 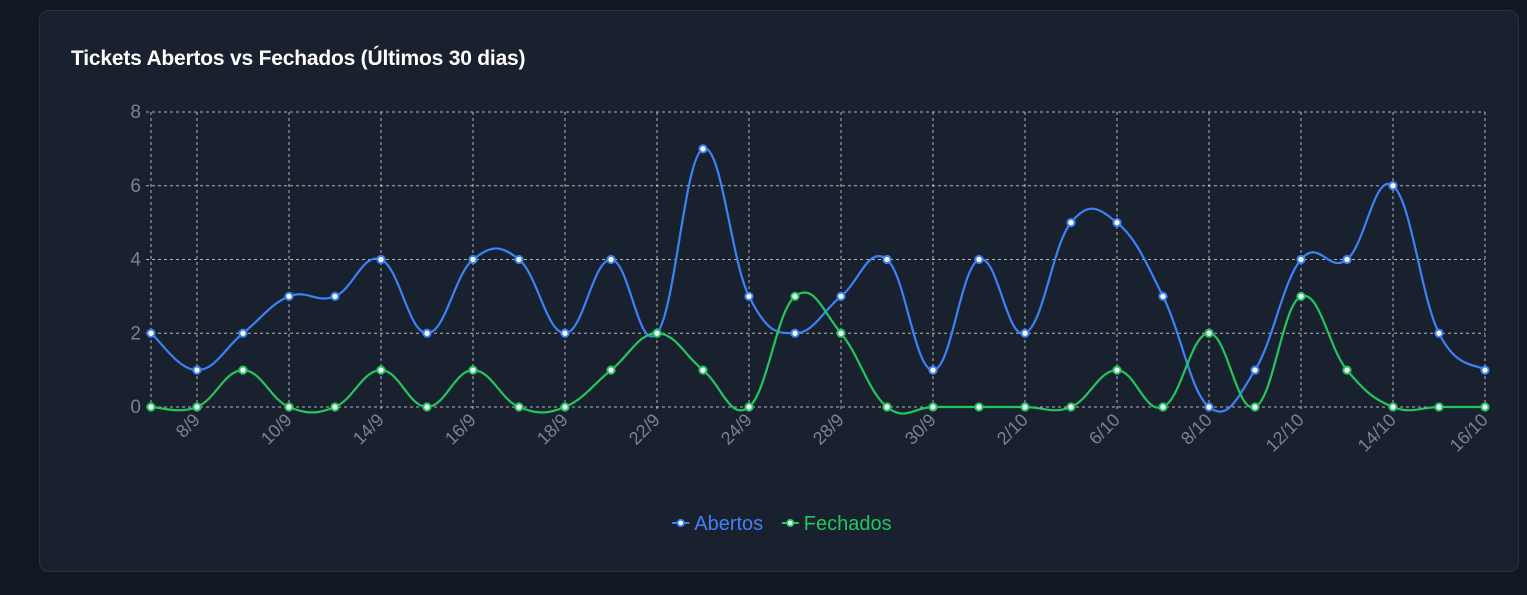 What do you see at coordinates (188, 426) in the screenshot?
I see `x-tick-label: 8/9` at bounding box center [188, 426].